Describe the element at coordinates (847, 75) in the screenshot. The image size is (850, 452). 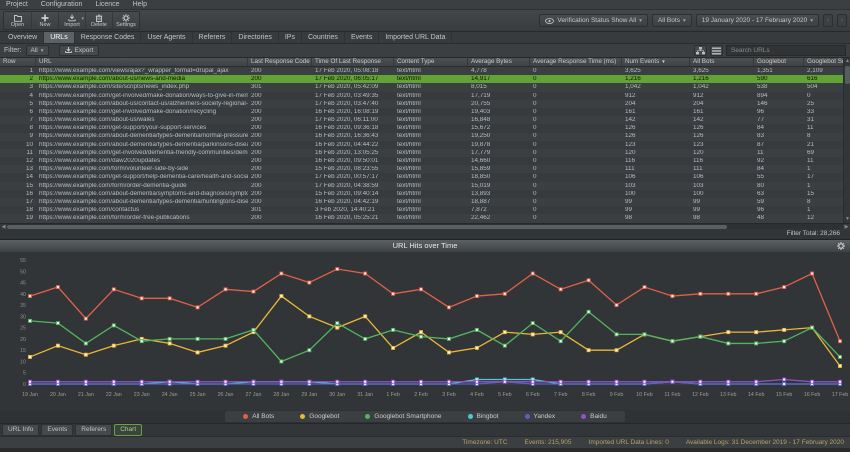
I see `vertical-scroll-thumb` at that location.